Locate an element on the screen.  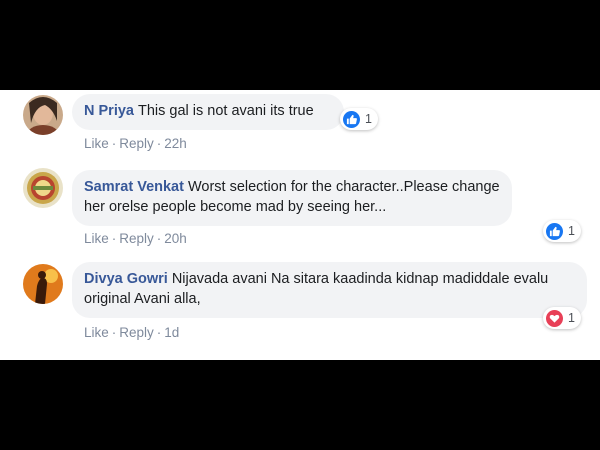
comment-author: Divya Gowri is located at coordinates (126, 279).